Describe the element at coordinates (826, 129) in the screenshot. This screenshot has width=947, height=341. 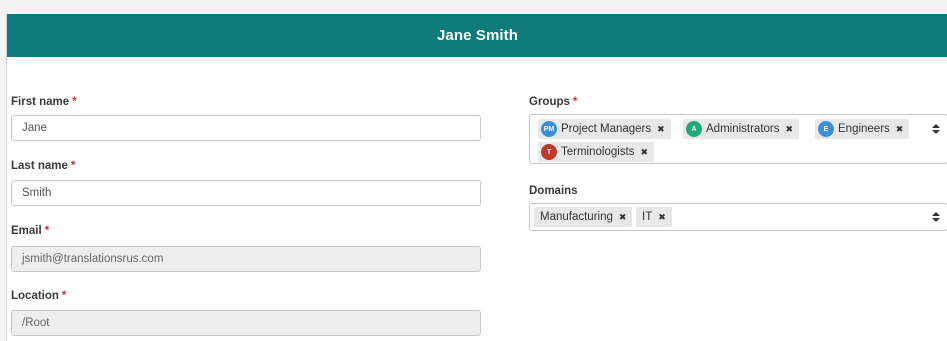
I see `group-avatar: E` at that location.